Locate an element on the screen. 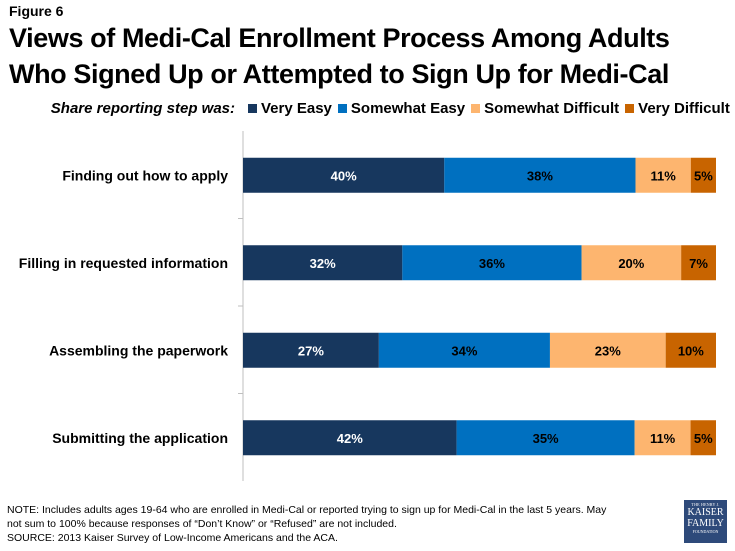  data-label: 20% is located at coordinates (631, 263).